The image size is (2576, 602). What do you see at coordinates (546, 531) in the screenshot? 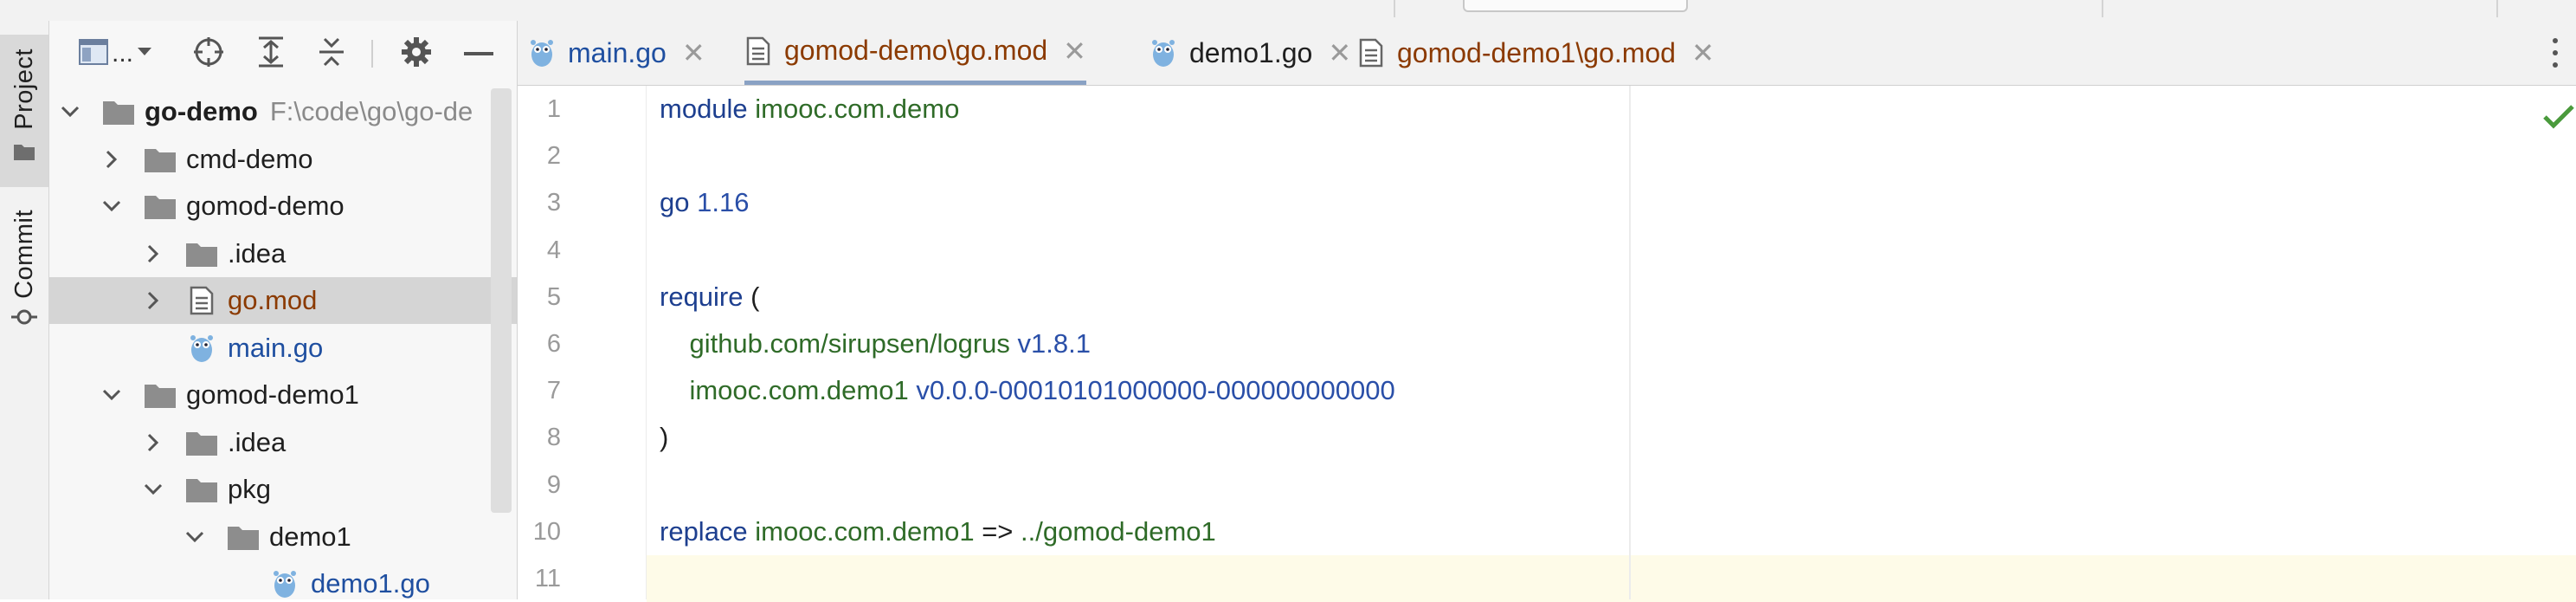
I see `line-number: 10` at bounding box center [546, 531].